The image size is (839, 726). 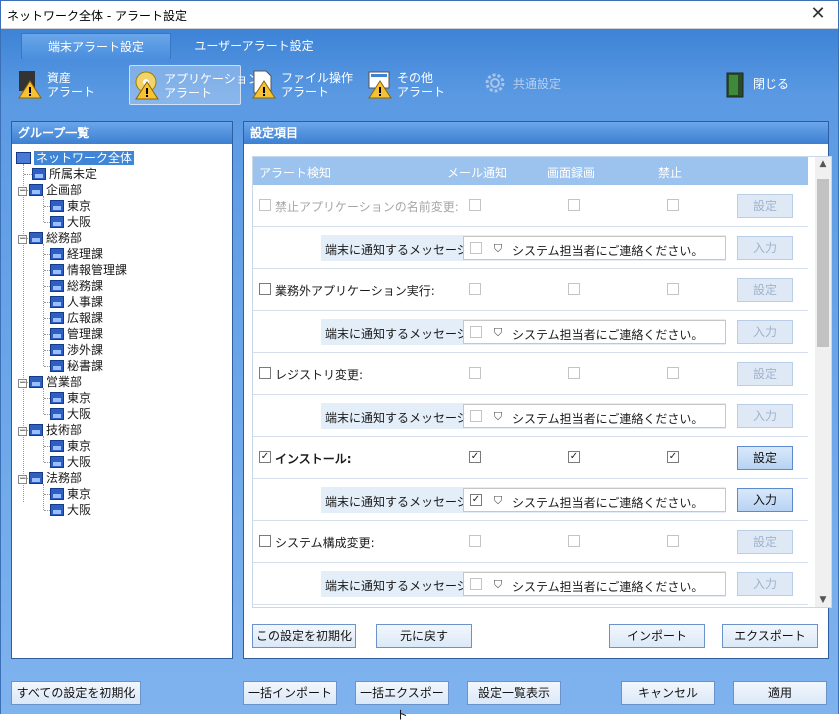 What do you see at coordinates (63, 85) in the screenshot?
I see `asset-alert-button: 資産 アラート` at bounding box center [63, 85].